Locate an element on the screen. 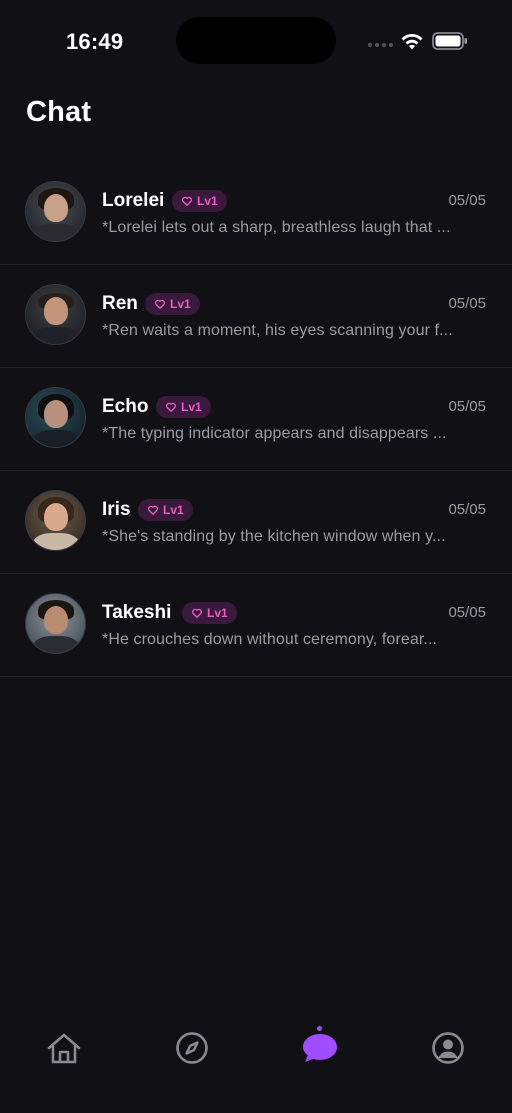  home-icon is located at coordinates (64, 1048).